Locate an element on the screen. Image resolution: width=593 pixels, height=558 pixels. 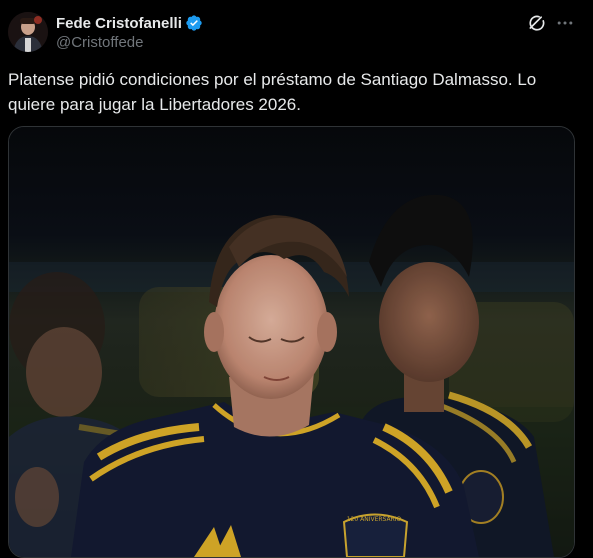
author-avatar is located at coordinates (28, 32).